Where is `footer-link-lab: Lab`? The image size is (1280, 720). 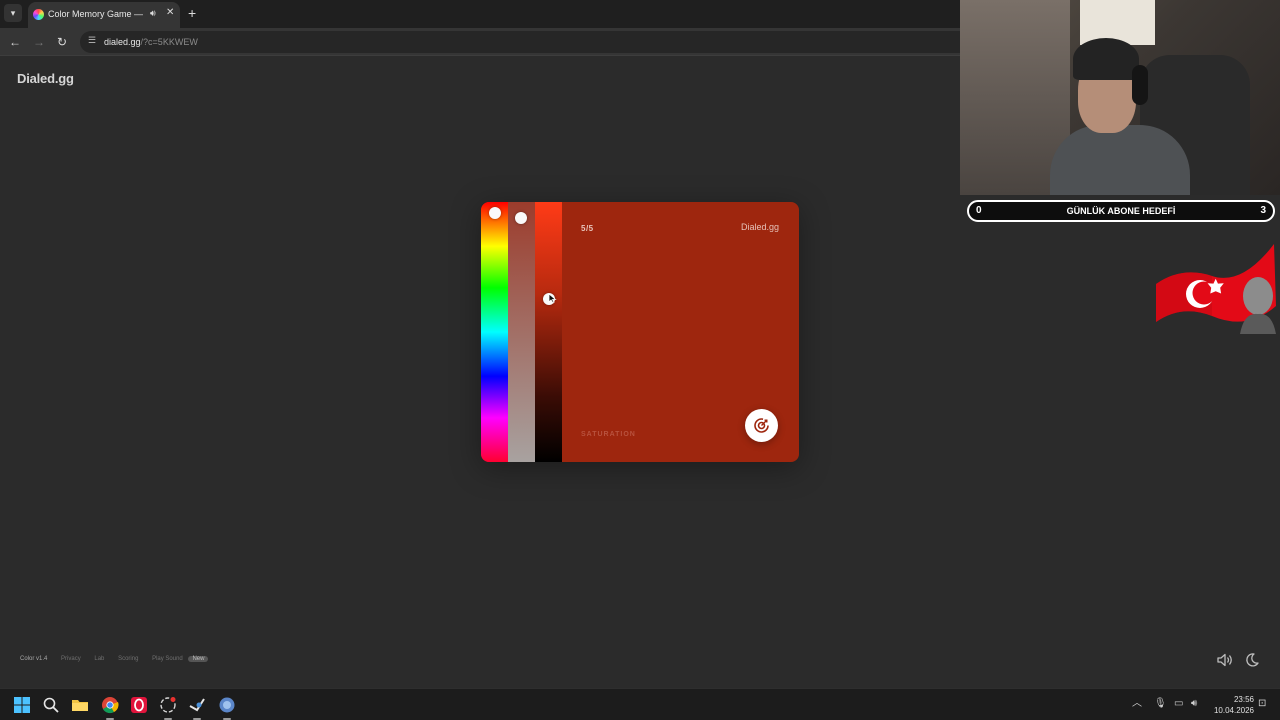
footer-link-lab: Lab is located at coordinates (99, 659).